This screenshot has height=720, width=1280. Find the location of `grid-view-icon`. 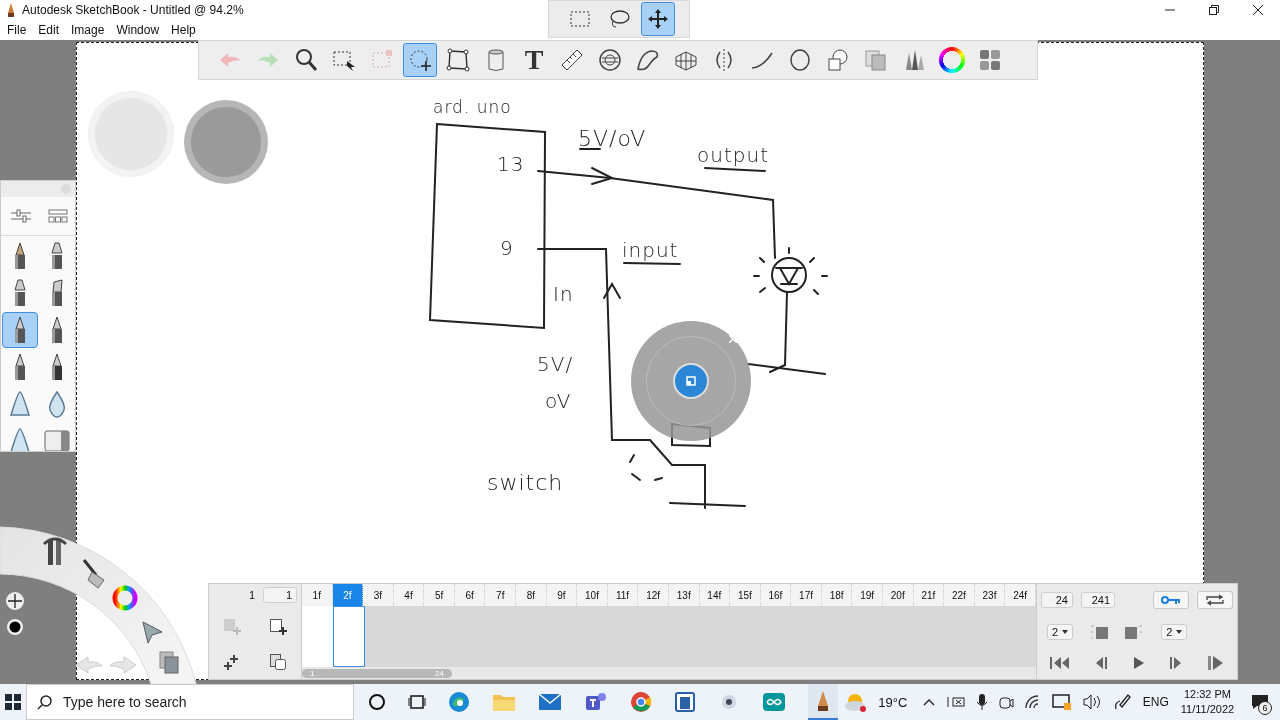

grid-view-icon is located at coordinates (57, 216).